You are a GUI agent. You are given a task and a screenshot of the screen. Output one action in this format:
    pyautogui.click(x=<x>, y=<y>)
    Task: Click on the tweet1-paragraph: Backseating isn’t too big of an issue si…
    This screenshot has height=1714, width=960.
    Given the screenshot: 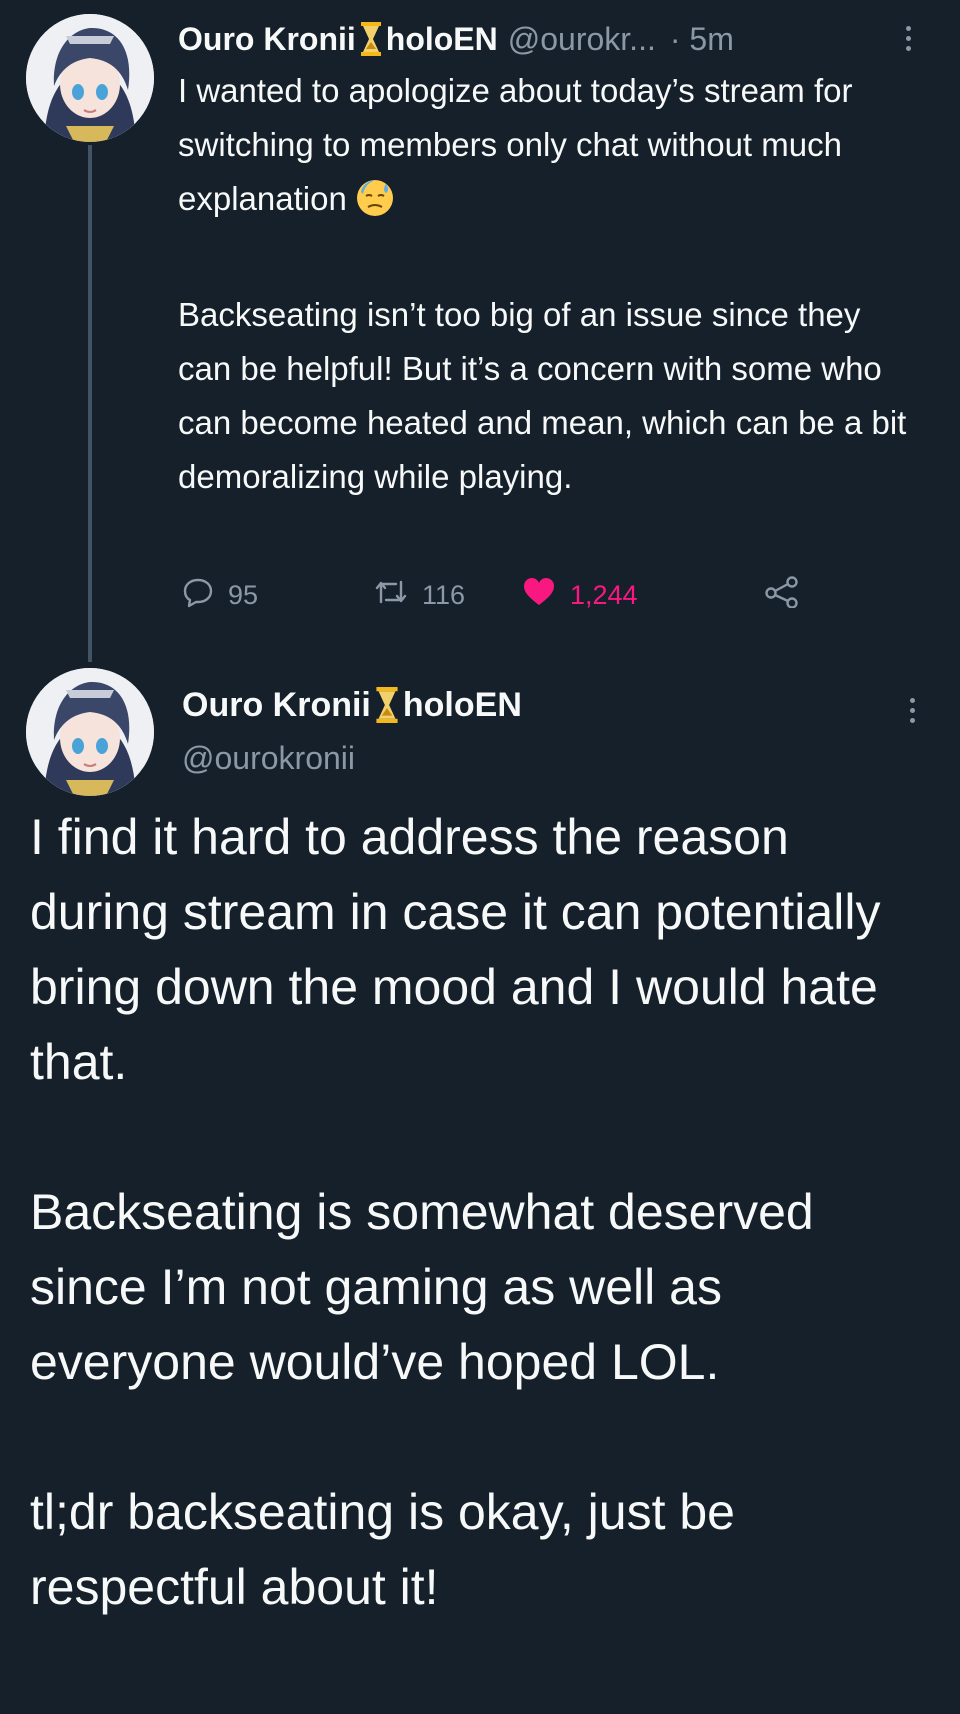 What is the action you would take?
    pyautogui.click(x=542, y=395)
    